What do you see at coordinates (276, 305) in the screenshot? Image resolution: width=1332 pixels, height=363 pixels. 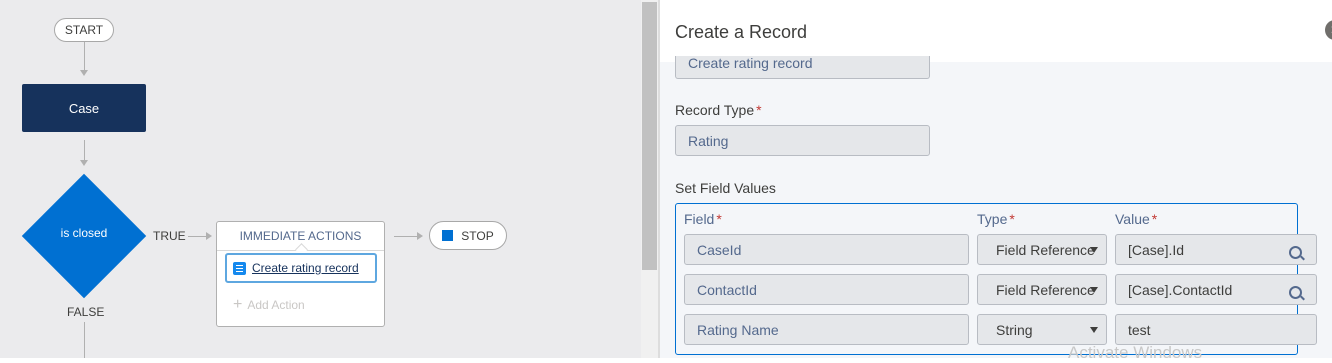 I see `add-action-label: Add Action` at bounding box center [276, 305].